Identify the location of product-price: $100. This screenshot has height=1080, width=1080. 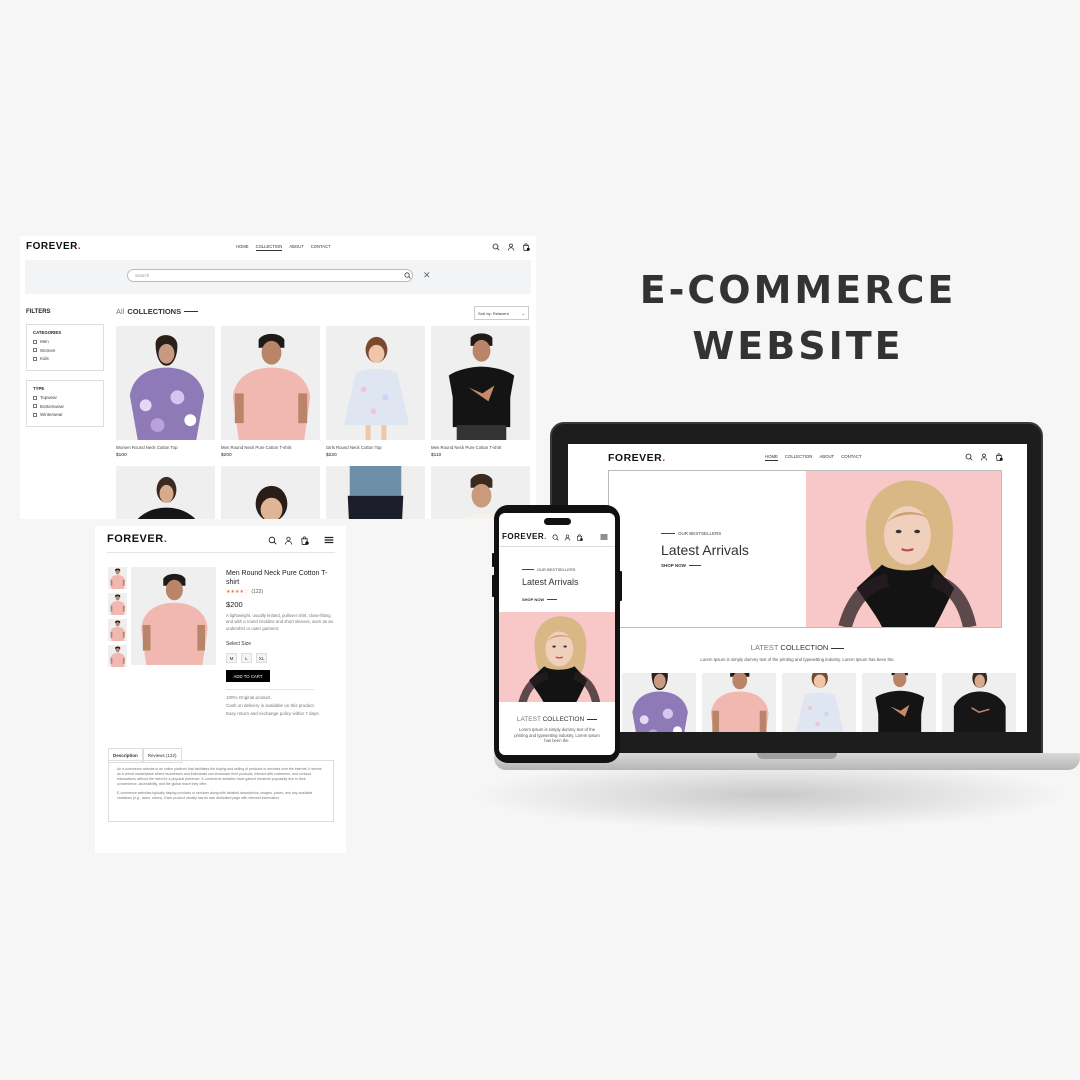
(121, 455).